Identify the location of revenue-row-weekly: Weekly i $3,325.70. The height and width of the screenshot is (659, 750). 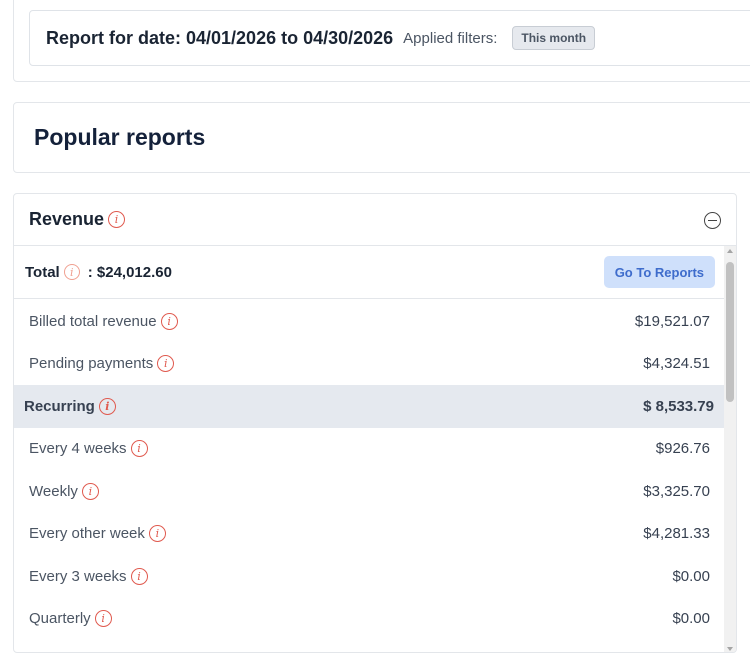
(370, 491).